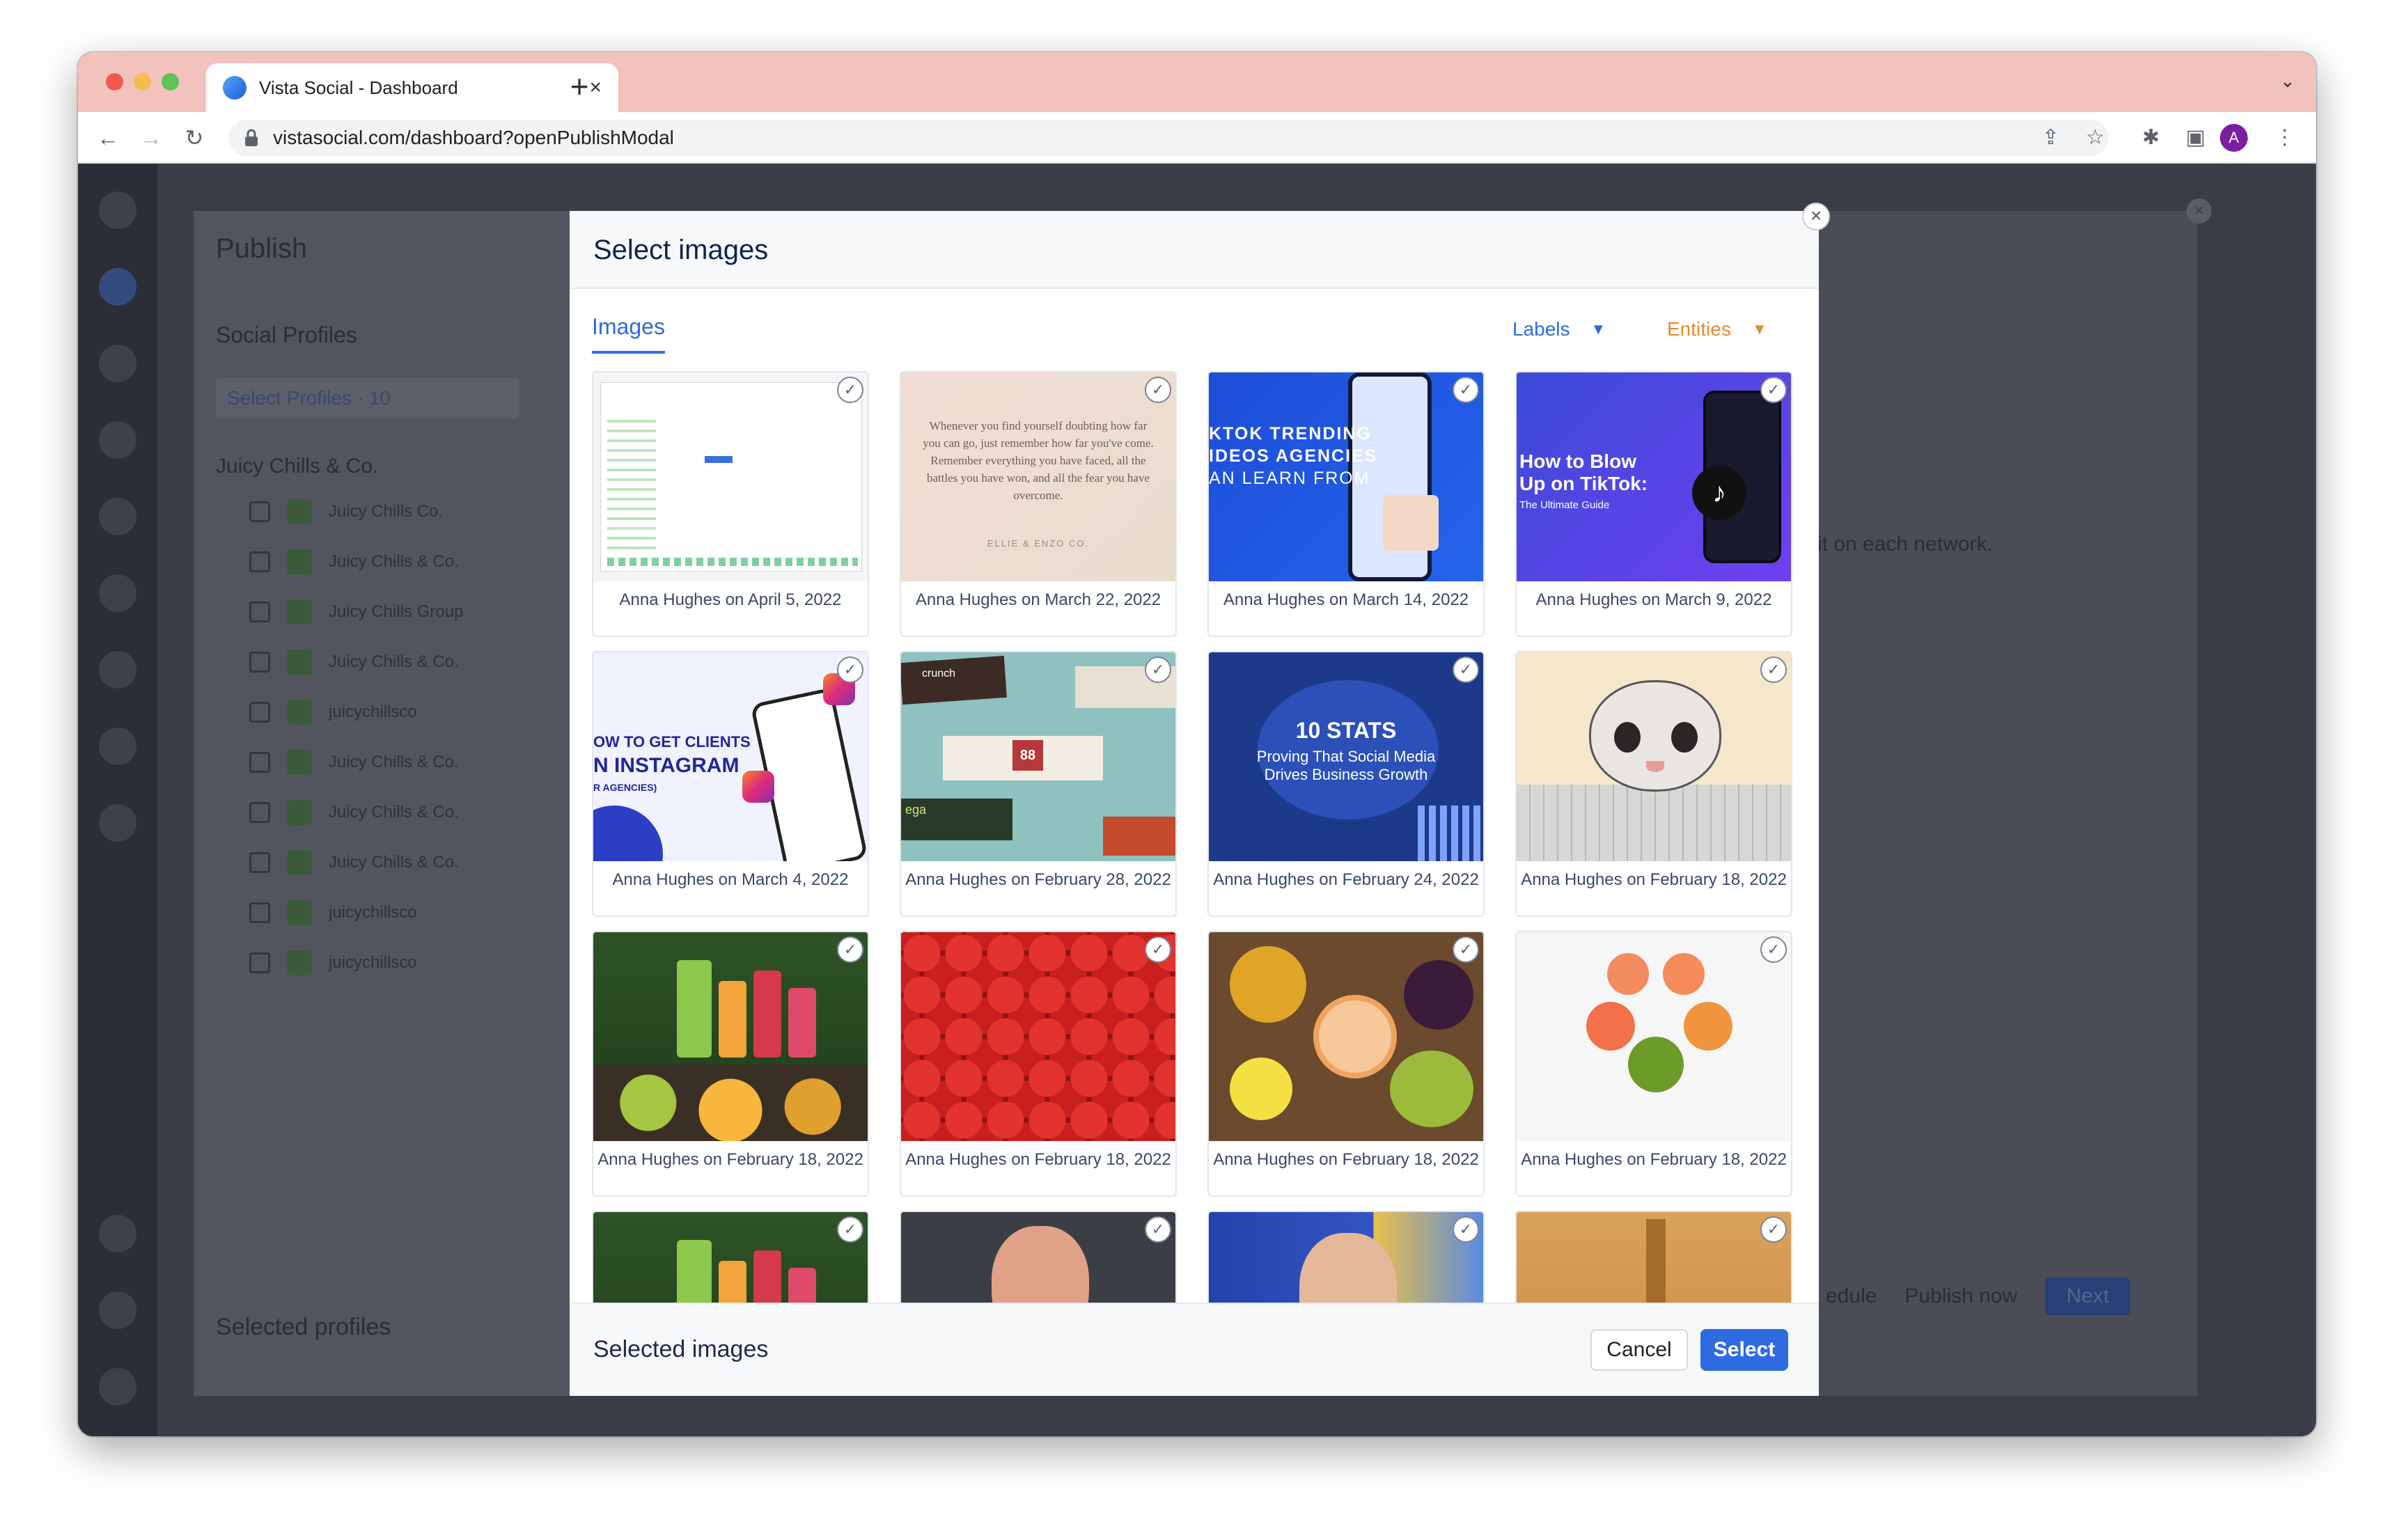 The height and width of the screenshot is (1540, 2394). What do you see at coordinates (2196, 138) in the screenshot?
I see `side-panel-icon: ▣` at bounding box center [2196, 138].